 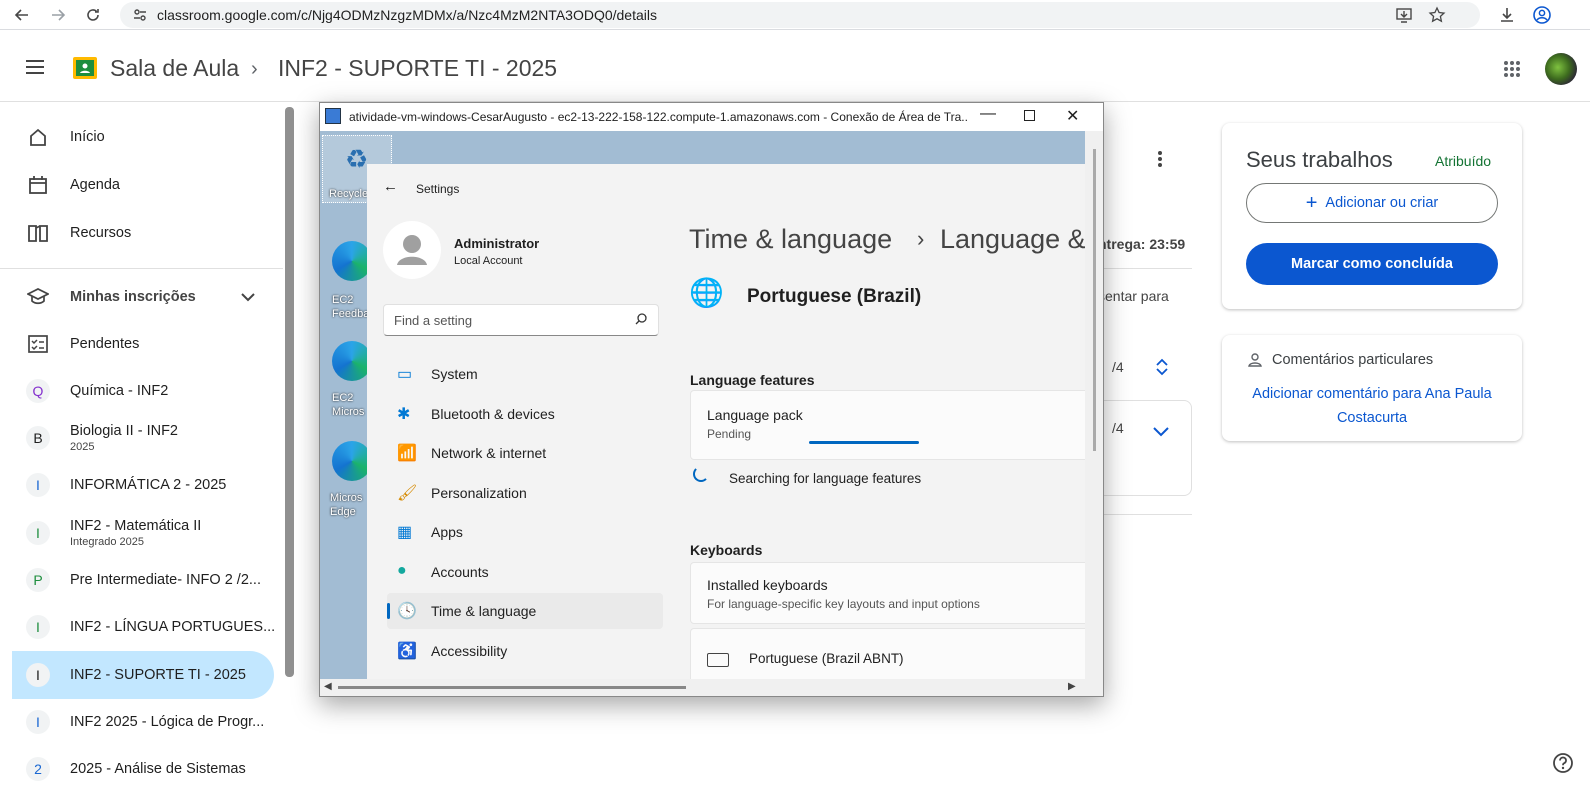 I want to click on bookmark-star-icon, so click(x=1437, y=17).